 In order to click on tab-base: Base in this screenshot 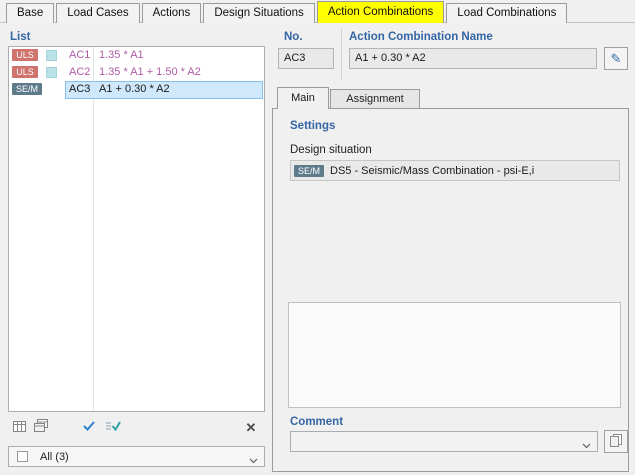, I will do `click(30, 13)`.